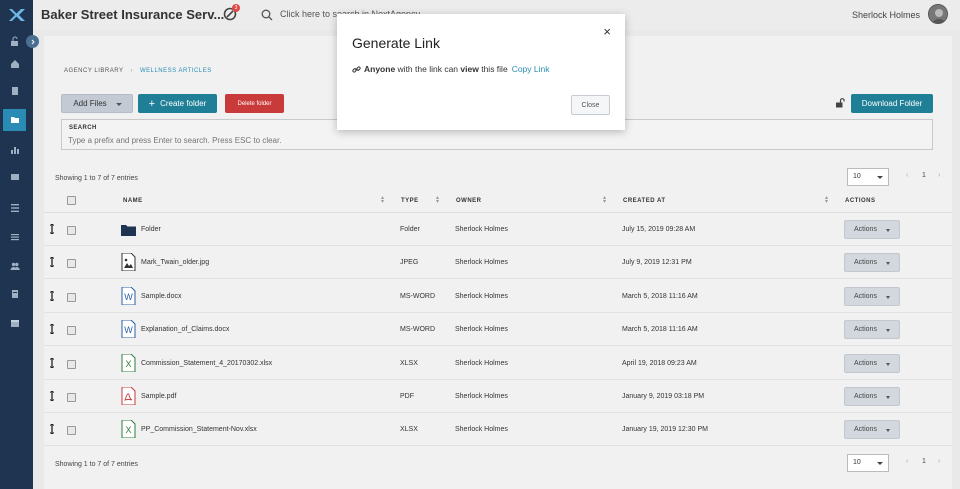 The image size is (960, 489). I want to click on close-button: Close, so click(590, 105).